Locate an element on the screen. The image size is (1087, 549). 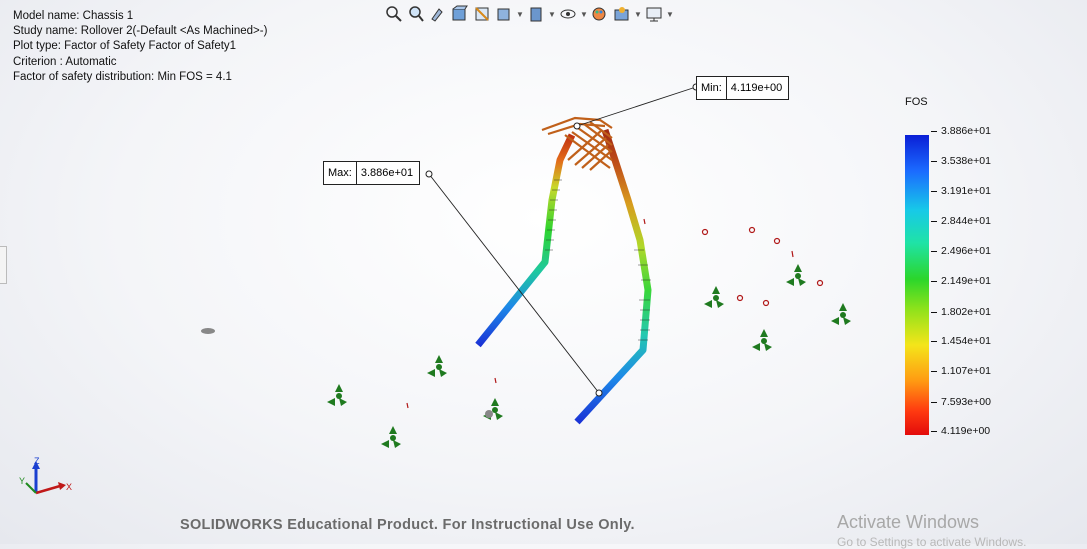
legend-tick: 4.119e+00 is located at coordinates (960, 431).